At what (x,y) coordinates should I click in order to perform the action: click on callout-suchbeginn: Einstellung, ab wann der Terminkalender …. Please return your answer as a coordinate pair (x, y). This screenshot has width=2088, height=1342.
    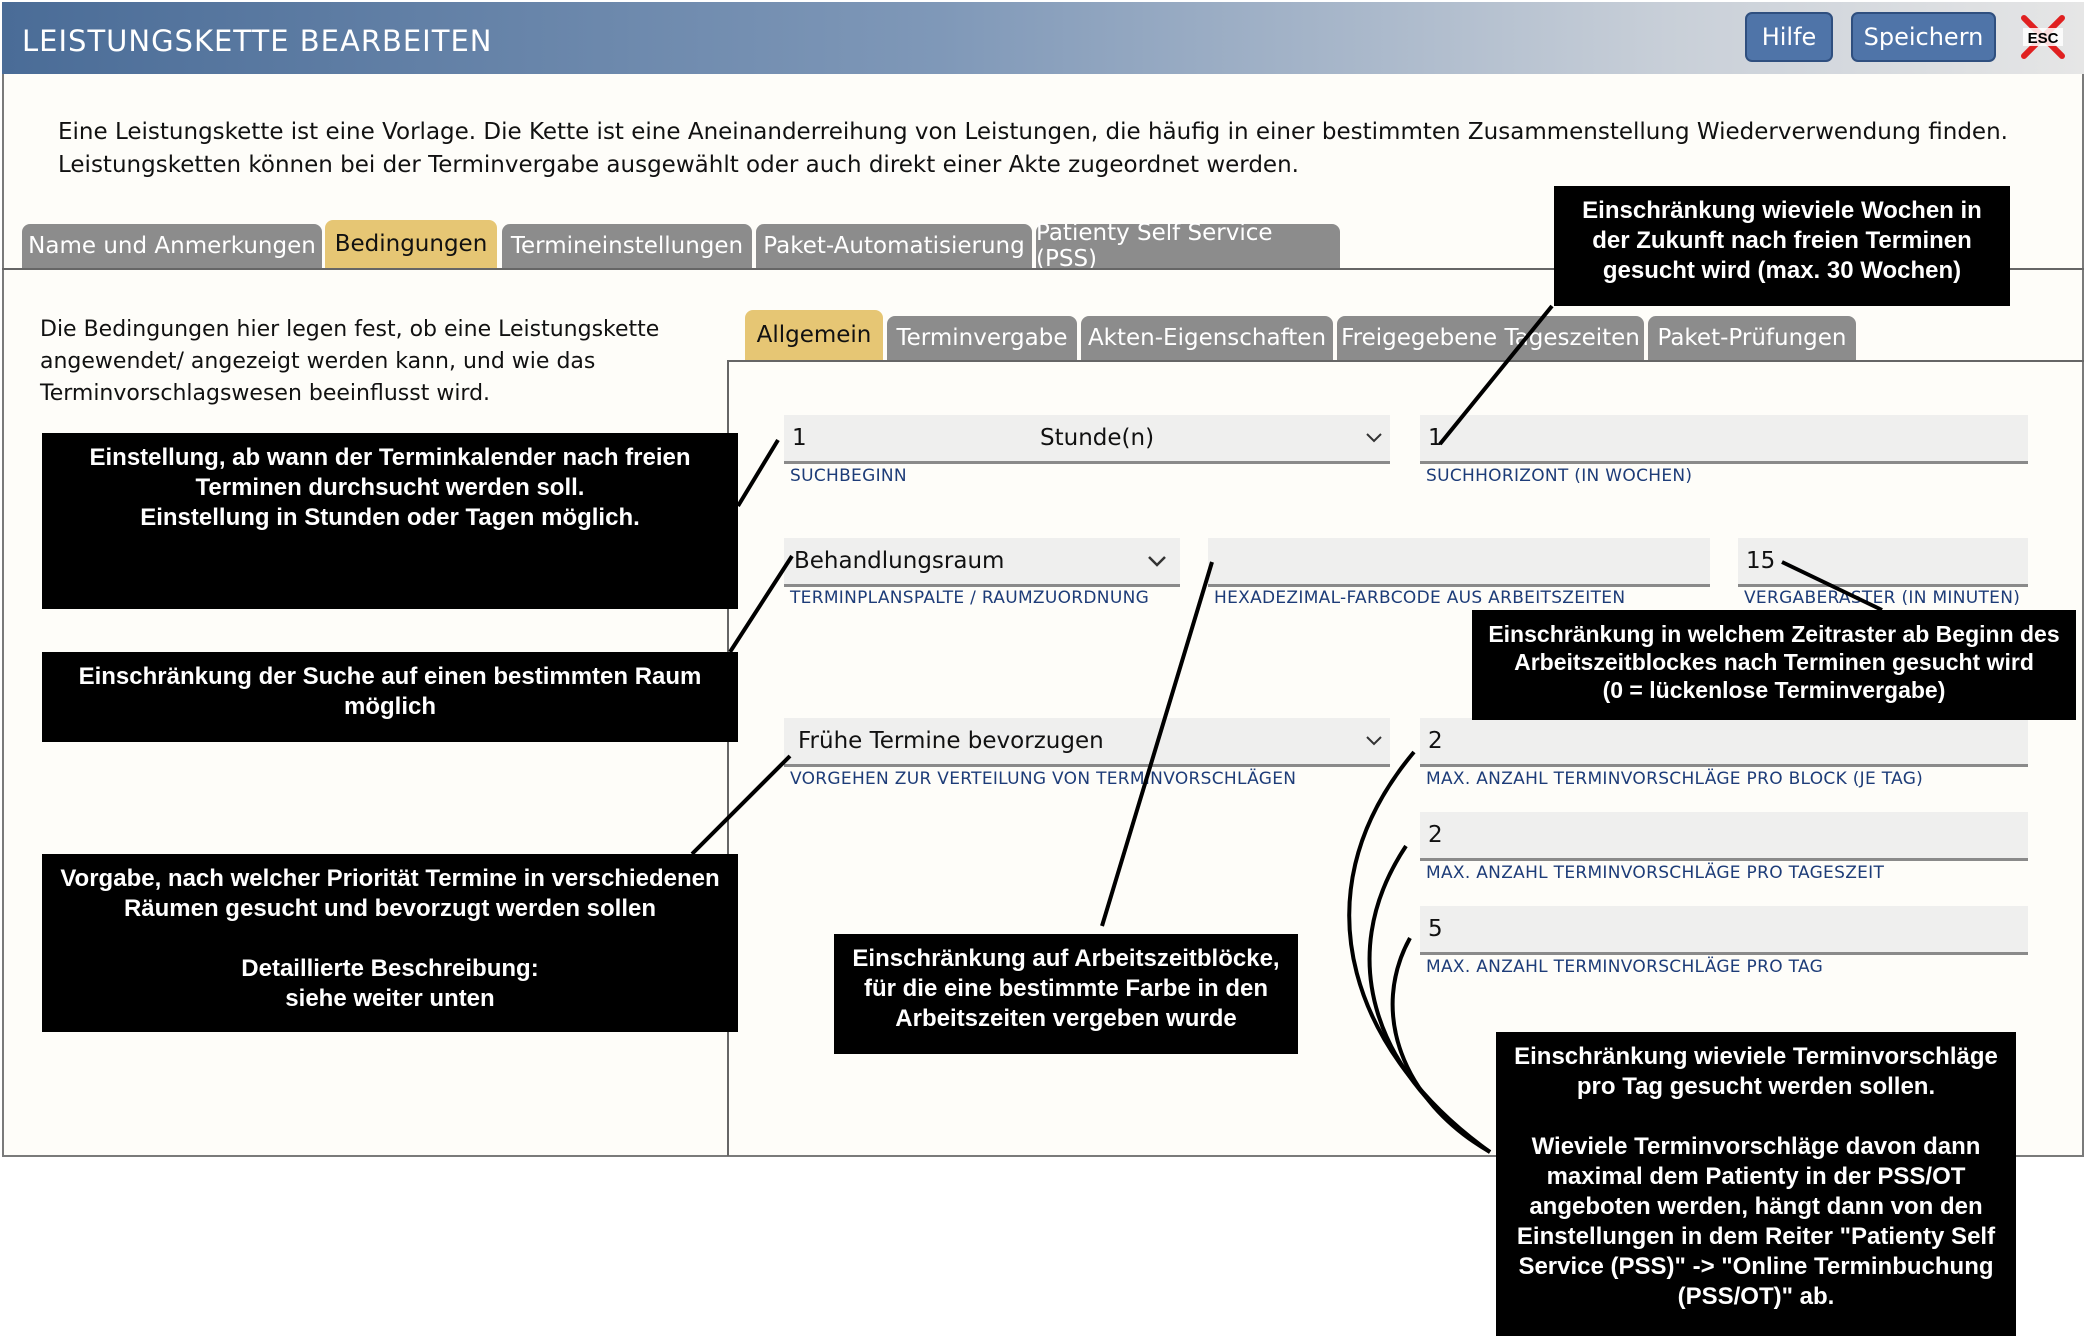
    Looking at the image, I should click on (390, 521).